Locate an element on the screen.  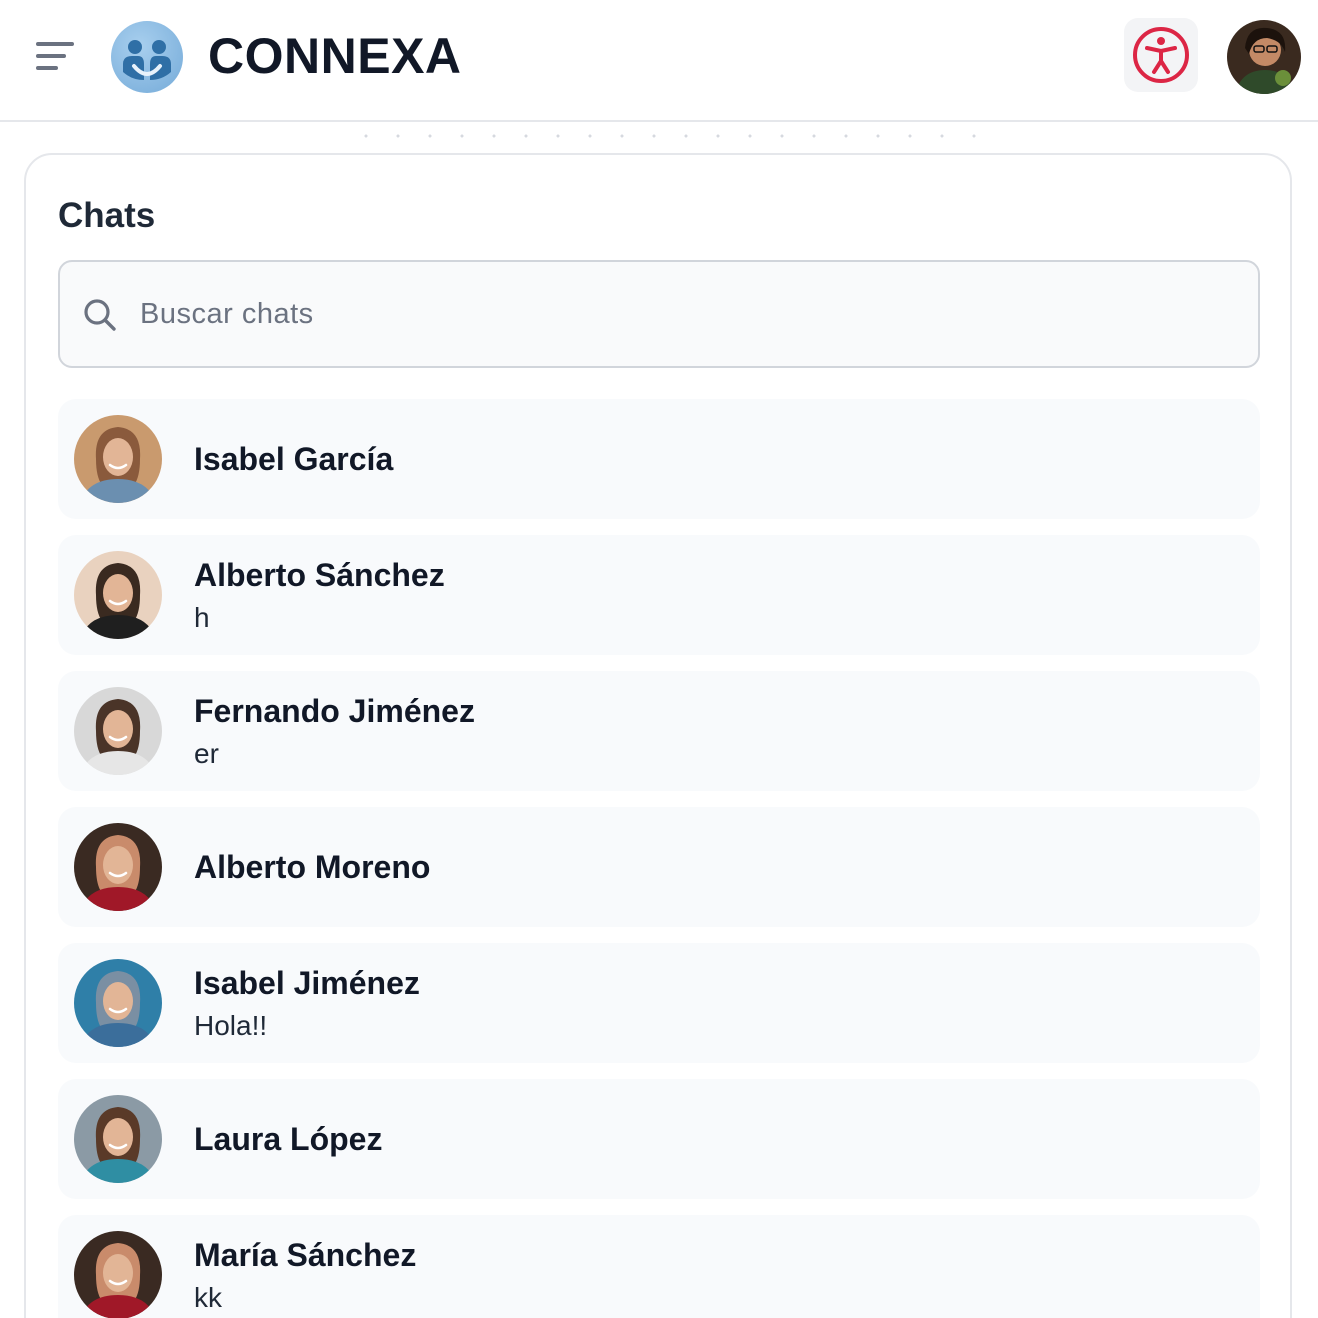
user-avatar-image is located at coordinates (1264, 57).